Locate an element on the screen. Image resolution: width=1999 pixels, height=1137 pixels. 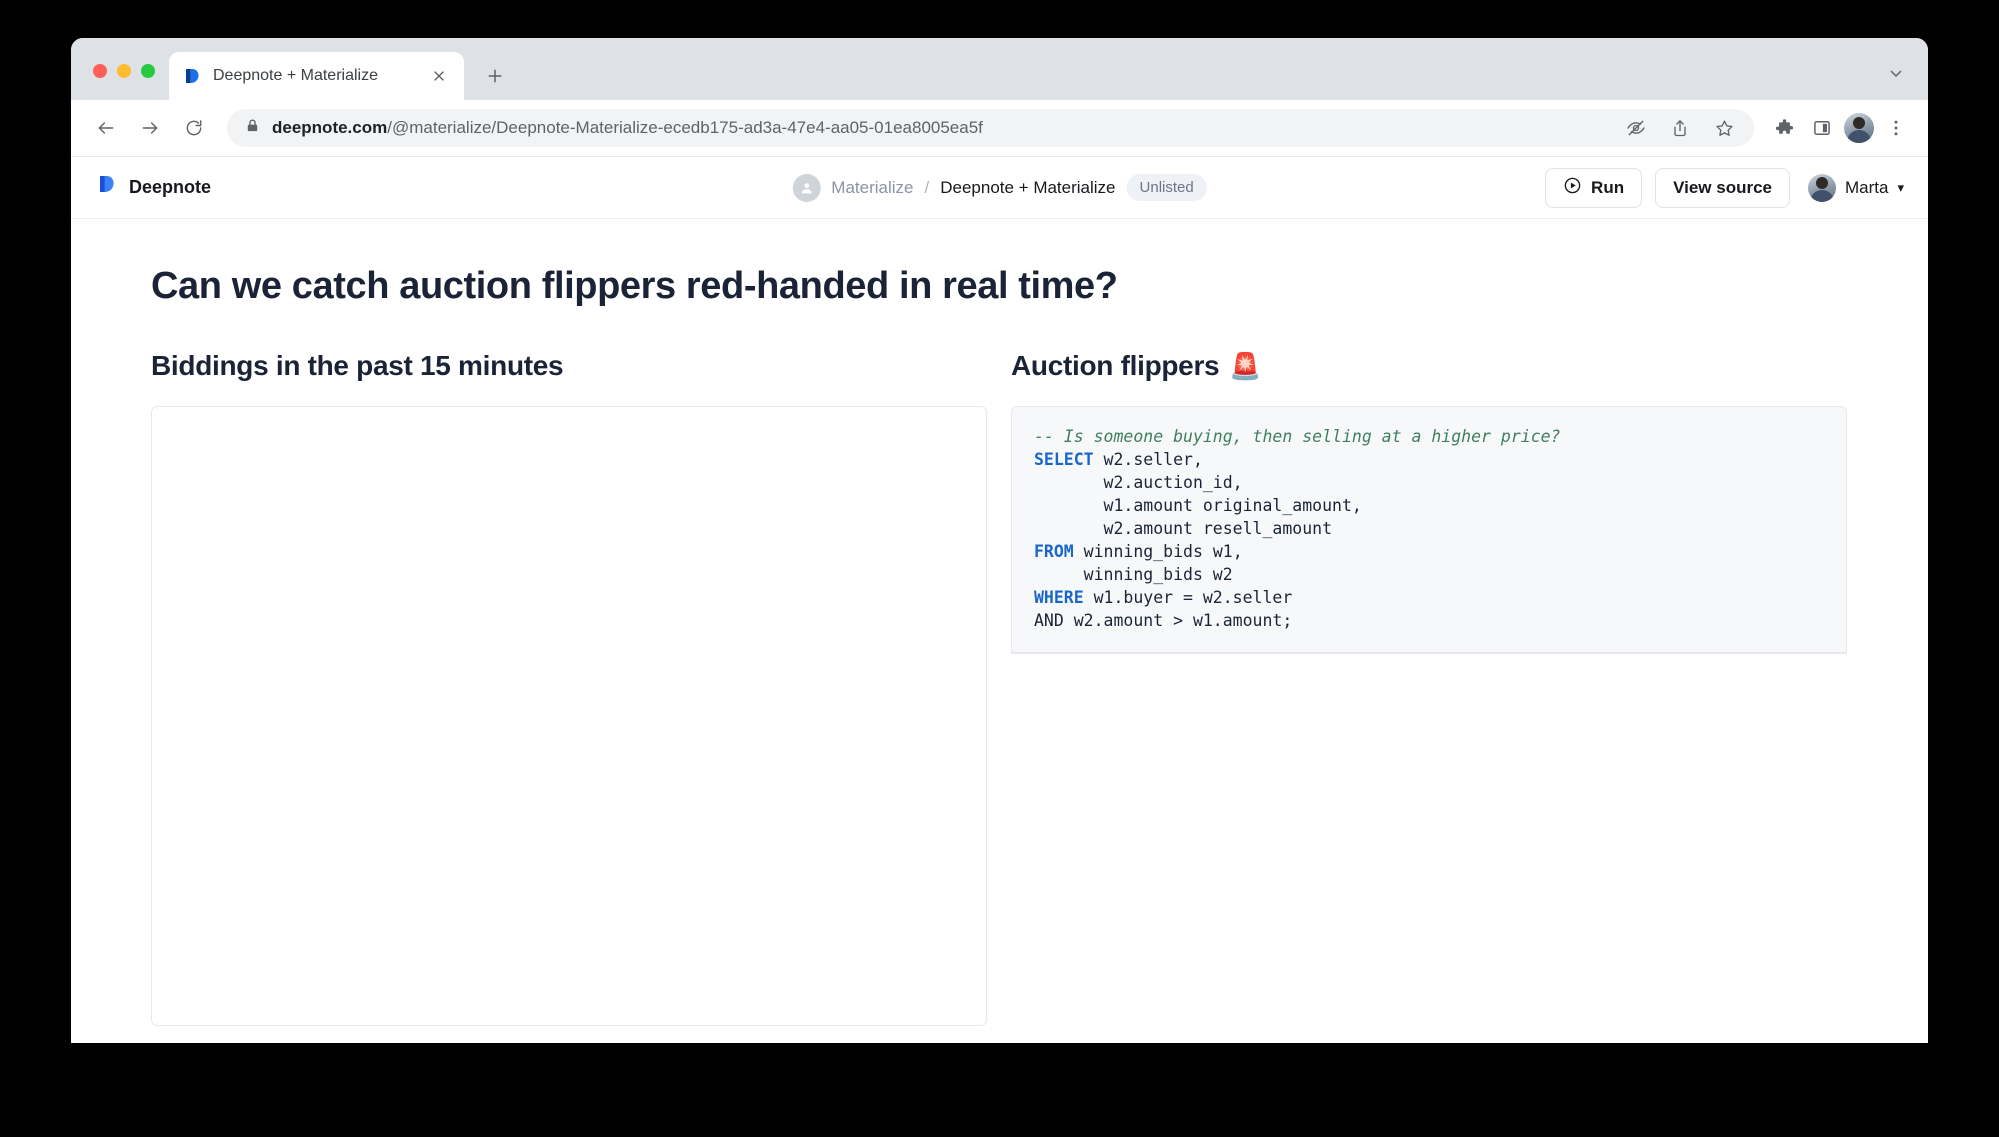
user-menu: Marta ▾ is located at coordinates (1856, 187).